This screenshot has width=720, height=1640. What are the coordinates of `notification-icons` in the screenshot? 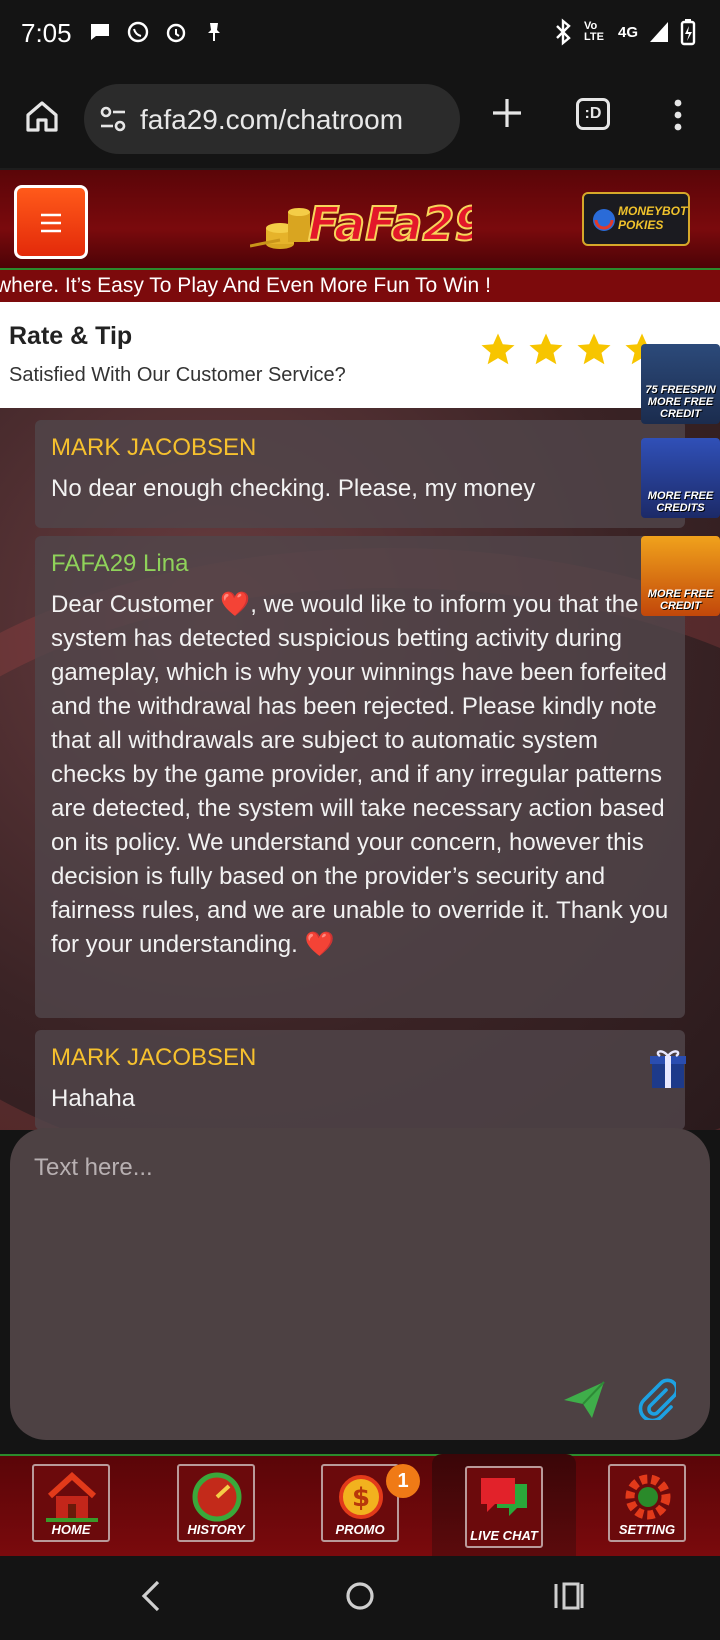 It's located at (157, 32).